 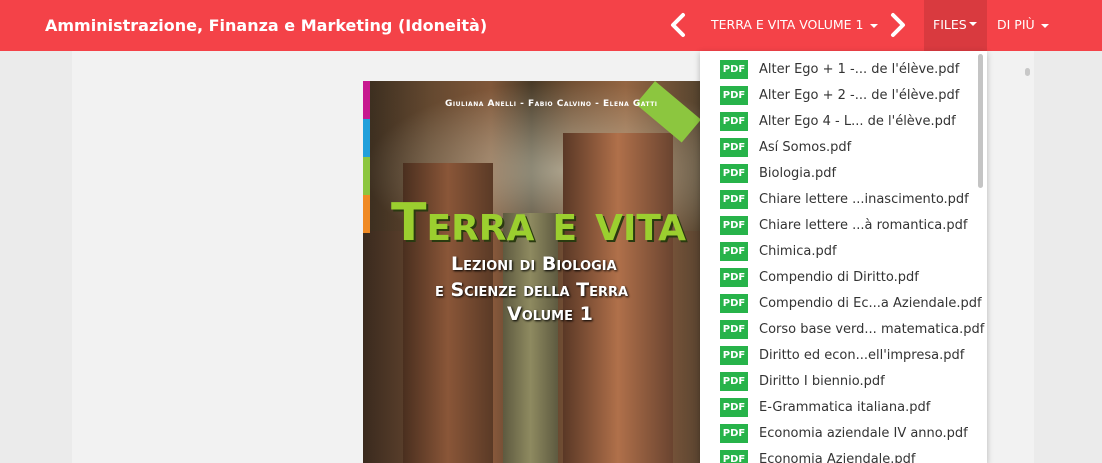 I want to click on file-item: PDF Economia Aziendale.pdf, so click(x=845, y=456).